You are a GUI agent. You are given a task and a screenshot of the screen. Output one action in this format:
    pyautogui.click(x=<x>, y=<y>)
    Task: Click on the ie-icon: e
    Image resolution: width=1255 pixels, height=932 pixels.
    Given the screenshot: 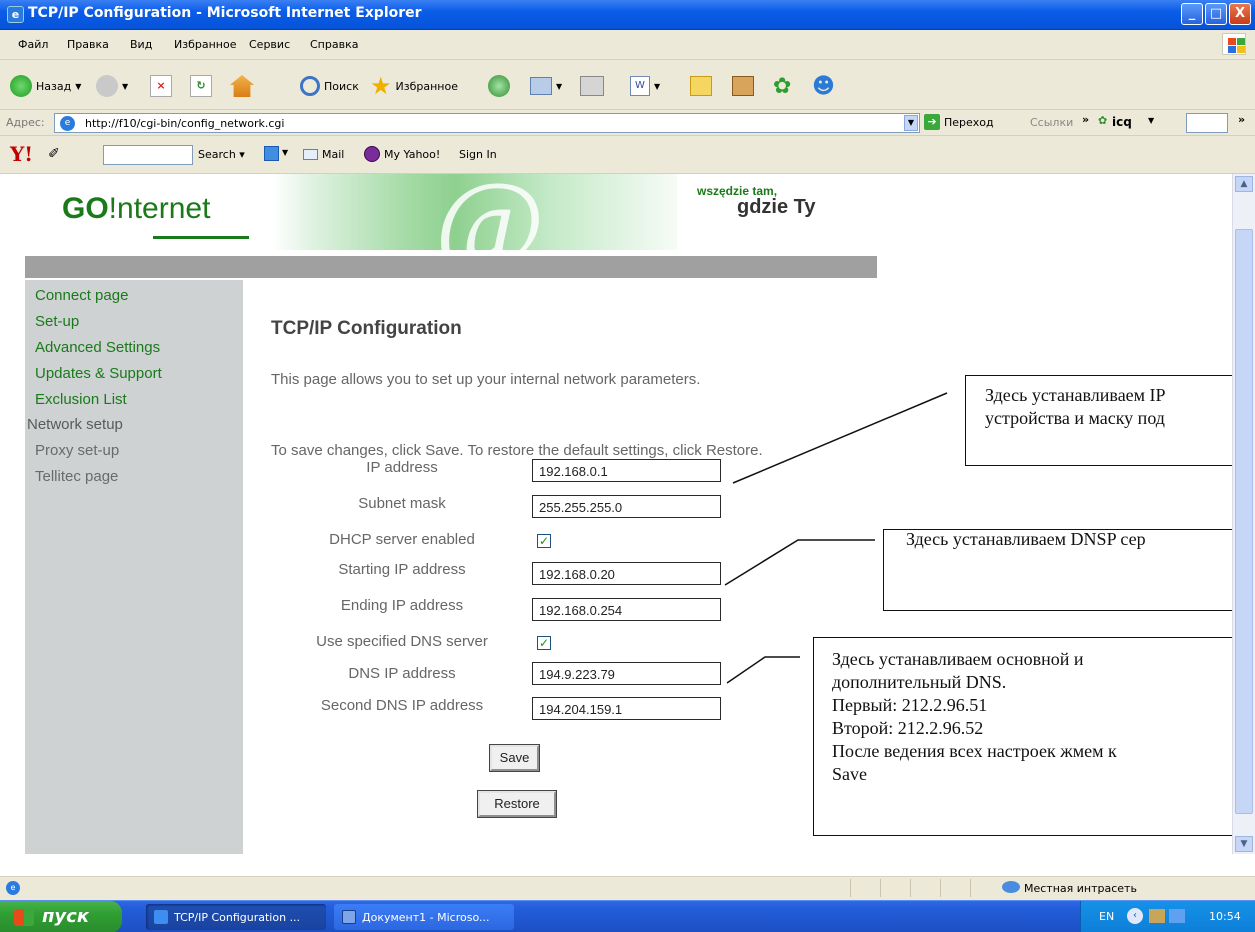 What is the action you would take?
    pyautogui.click(x=15, y=14)
    